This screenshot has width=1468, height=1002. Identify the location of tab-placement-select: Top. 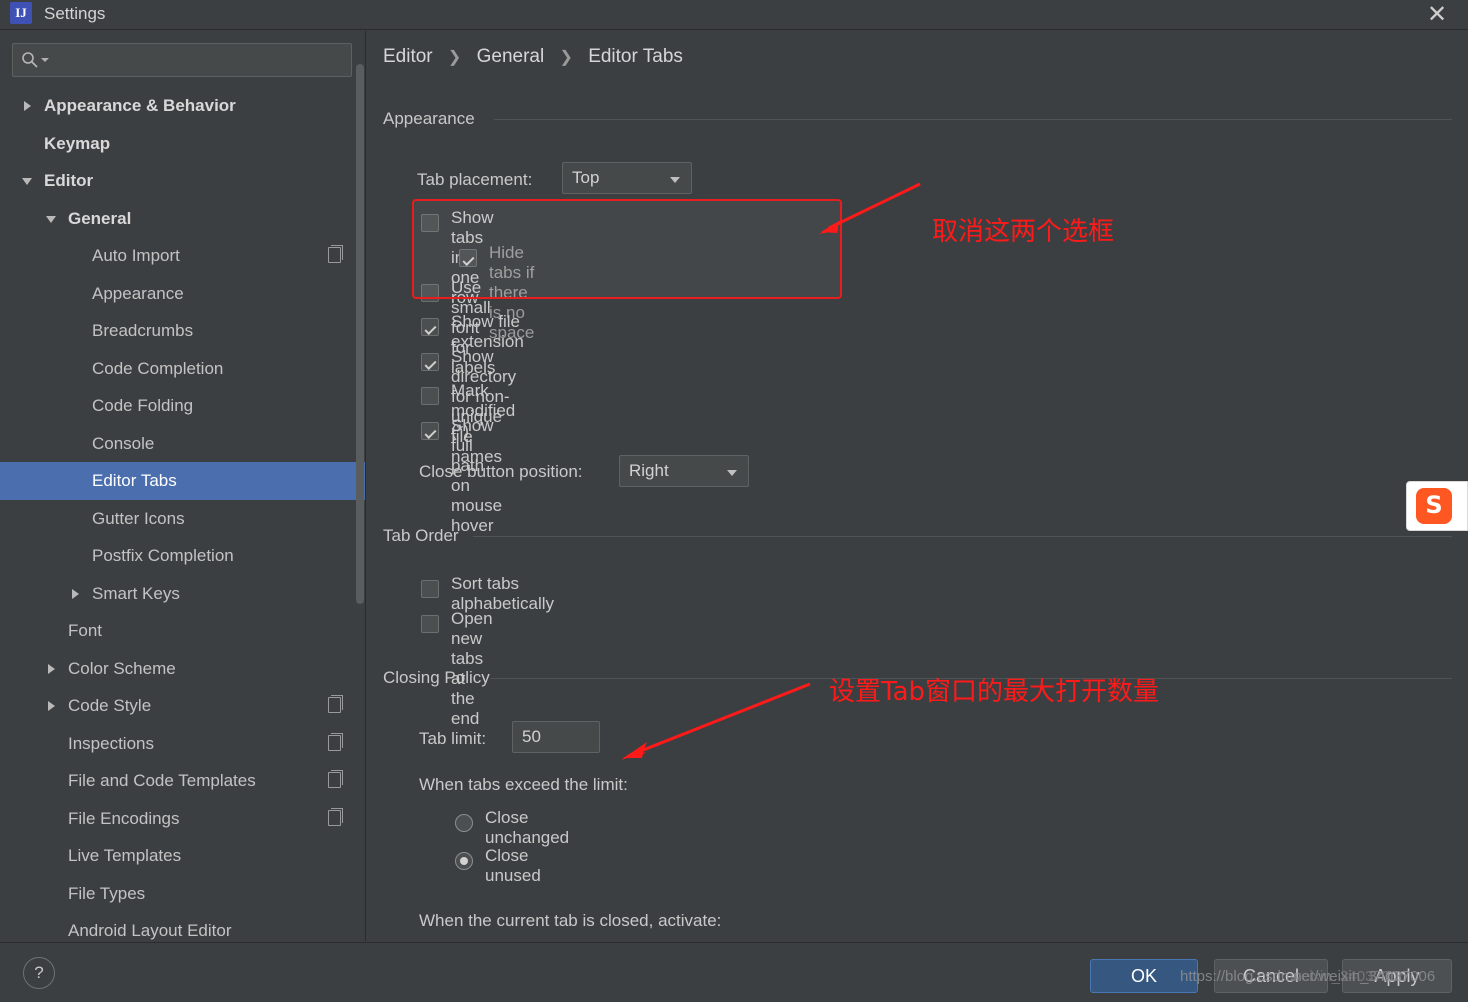
(627, 178).